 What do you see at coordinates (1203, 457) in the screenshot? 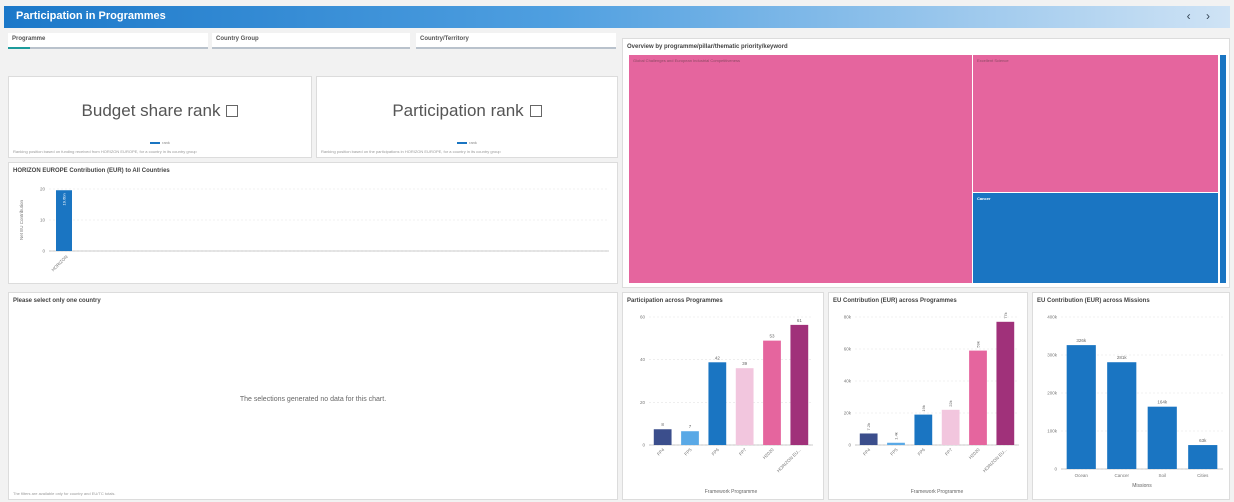
I see `bar-cities` at bounding box center [1203, 457].